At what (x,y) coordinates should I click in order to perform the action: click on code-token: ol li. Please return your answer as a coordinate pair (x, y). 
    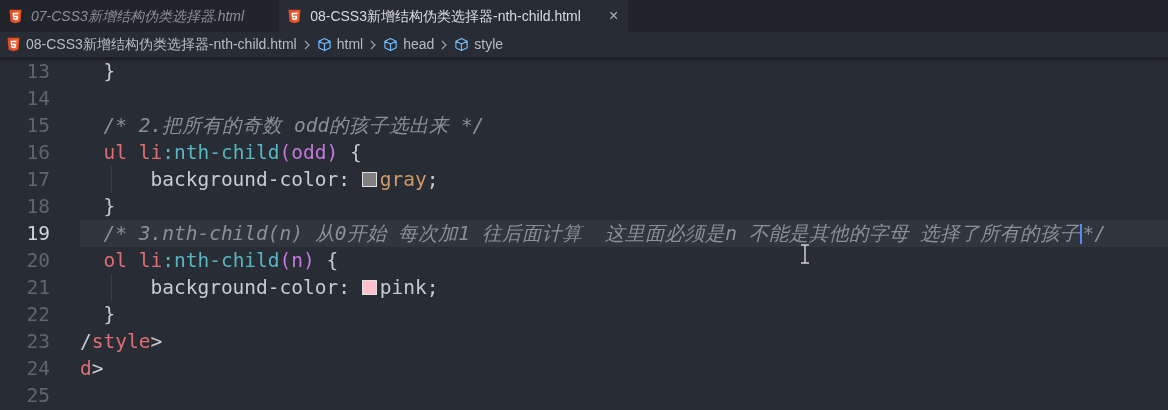
    Looking at the image, I should click on (132, 260).